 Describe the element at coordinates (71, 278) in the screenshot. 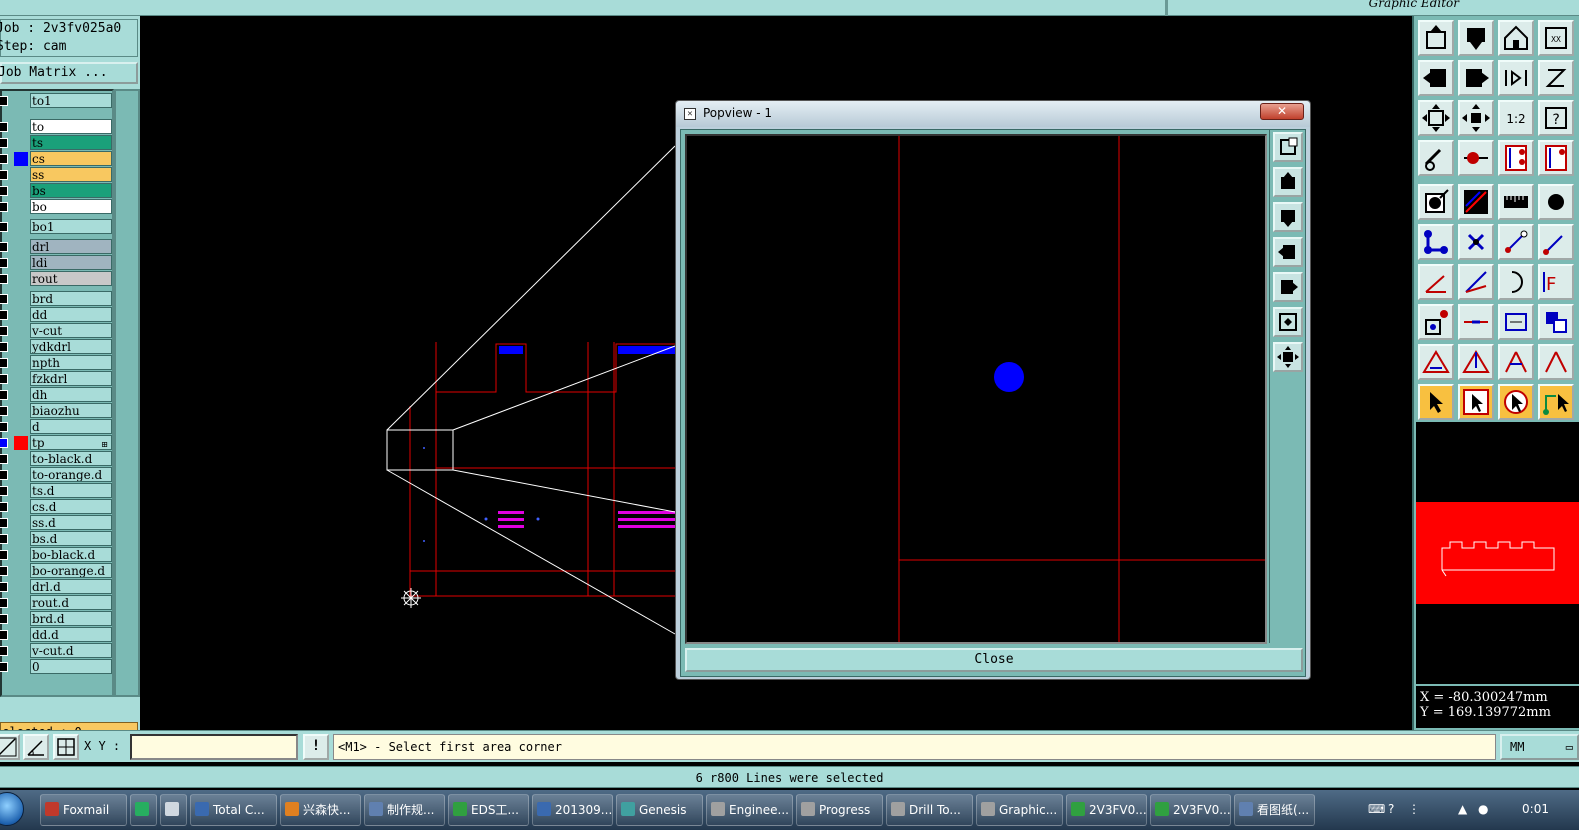

I see `layer-name: rout` at that location.